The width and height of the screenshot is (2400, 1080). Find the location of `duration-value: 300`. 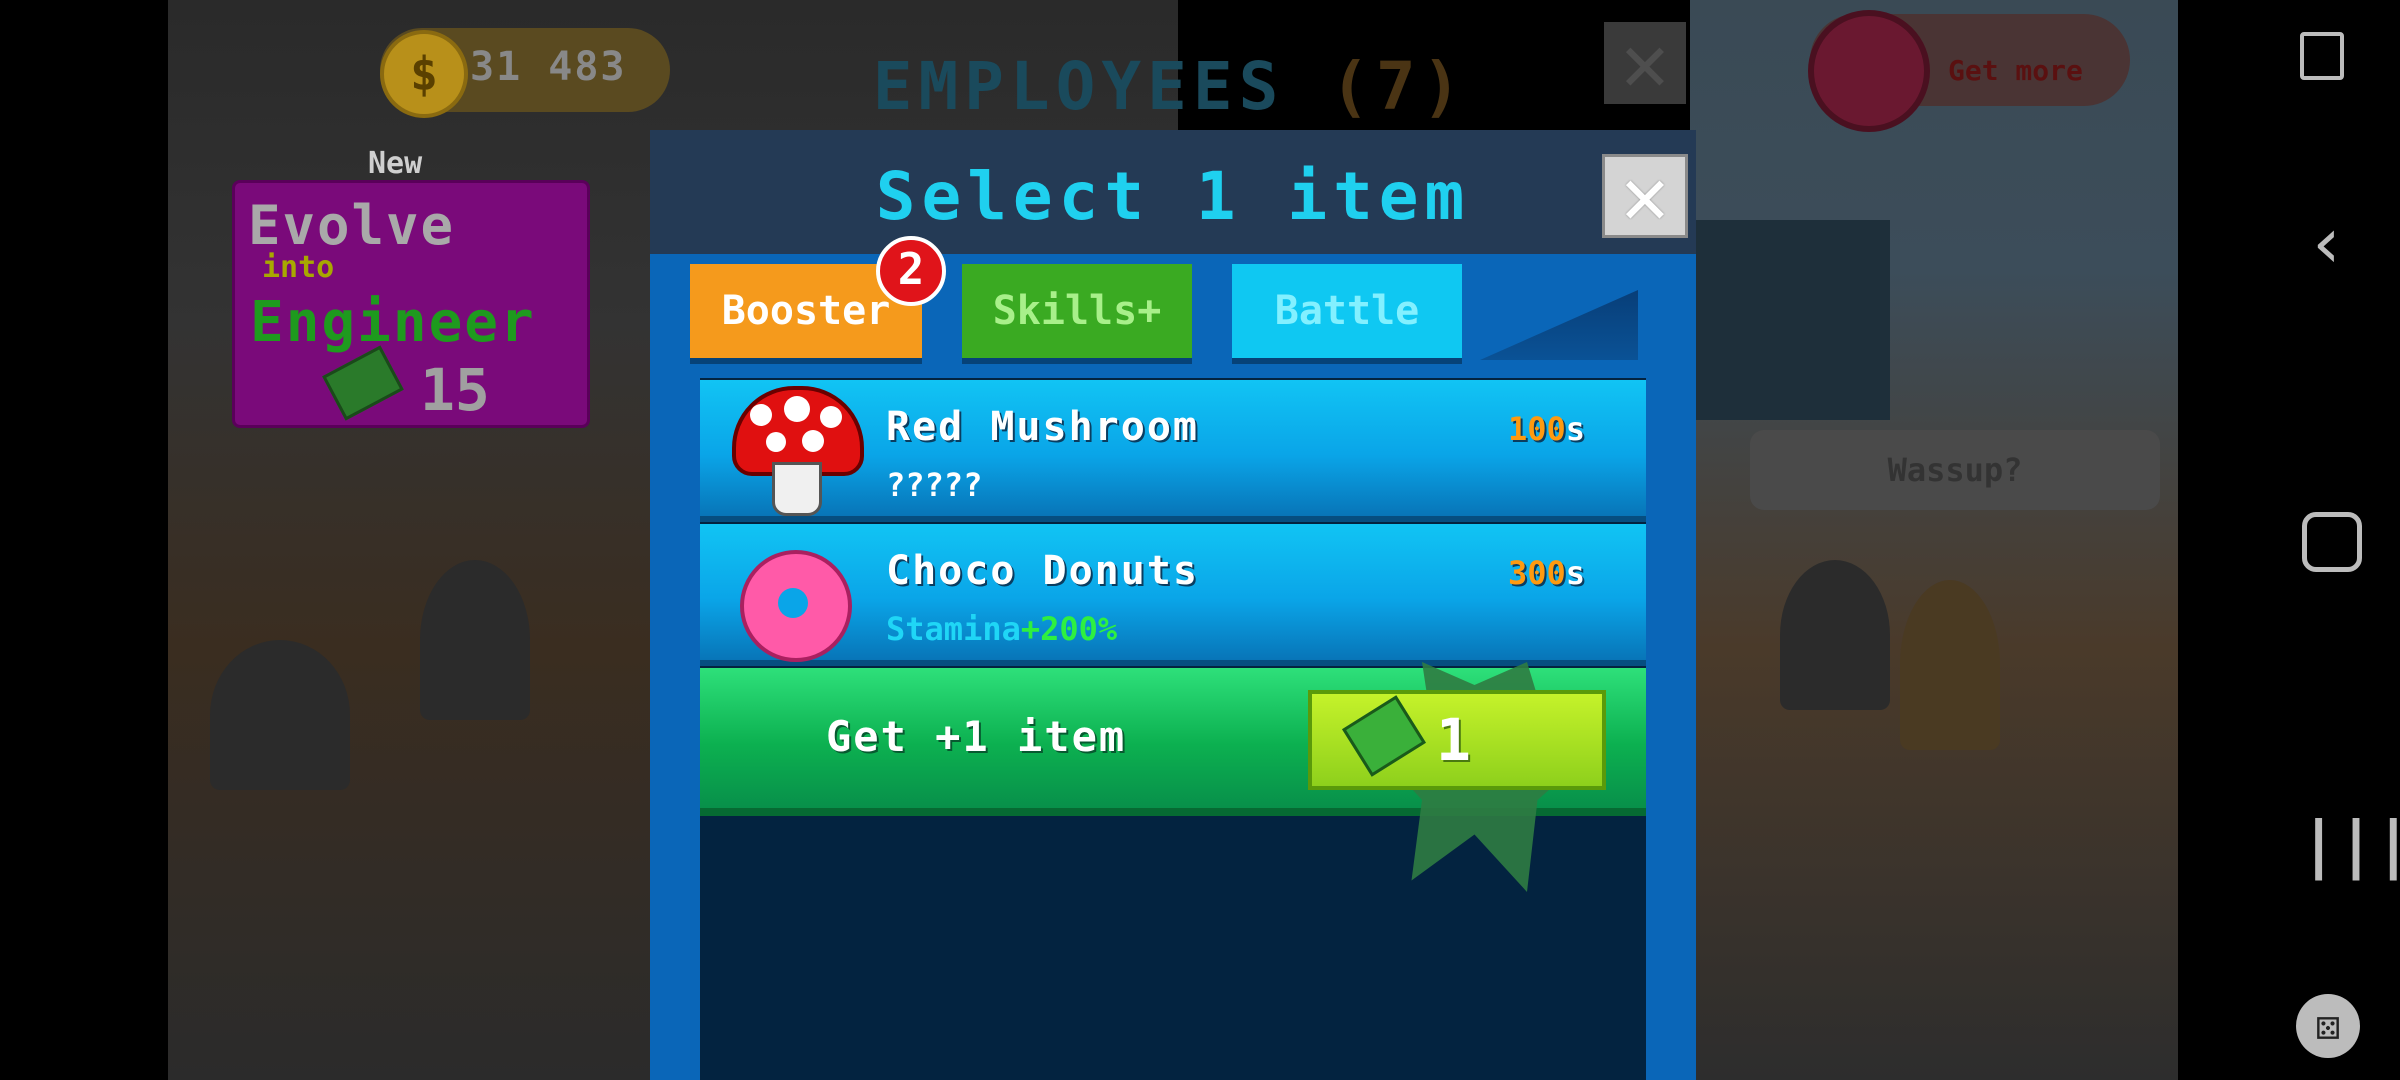

duration-value: 300 is located at coordinates (1537, 573).